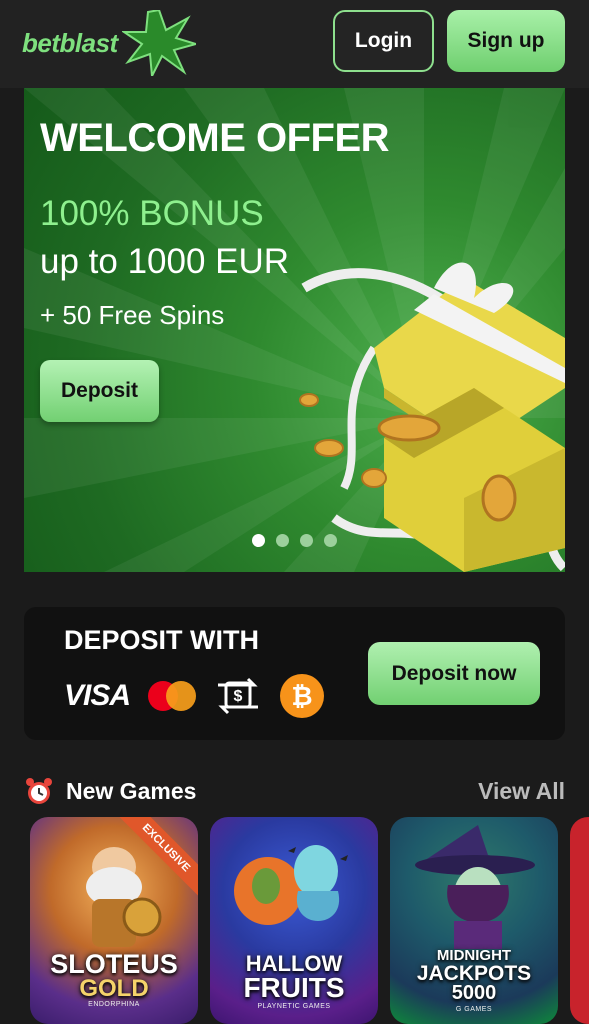  What do you see at coordinates (474, 993) in the screenshot?
I see `game-title-line: 5000` at bounding box center [474, 993].